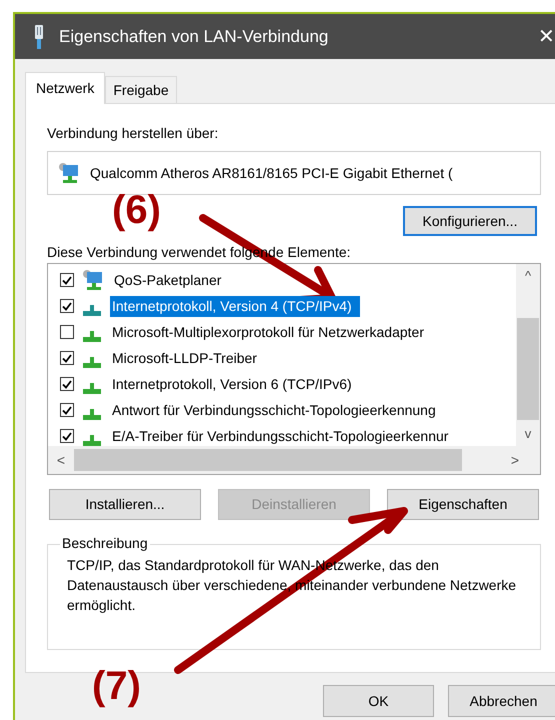 This screenshot has height=720, width=555. What do you see at coordinates (501, 701) in the screenshot?
I see `dialog-button: Abbrechen` at bounding box center [501, 701].